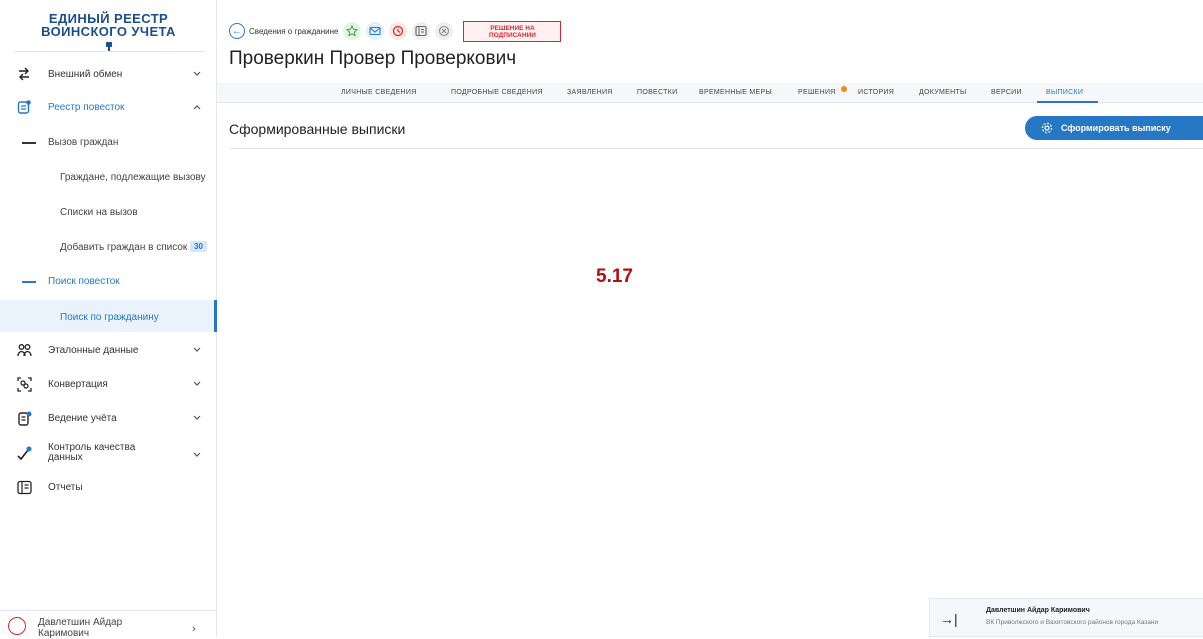 The image size is (1203, 639). What do you see at coordinates (949, 619) in the screenshot?
I see `collapse-arrow-icon: →|` at bounding box center [949, 619].